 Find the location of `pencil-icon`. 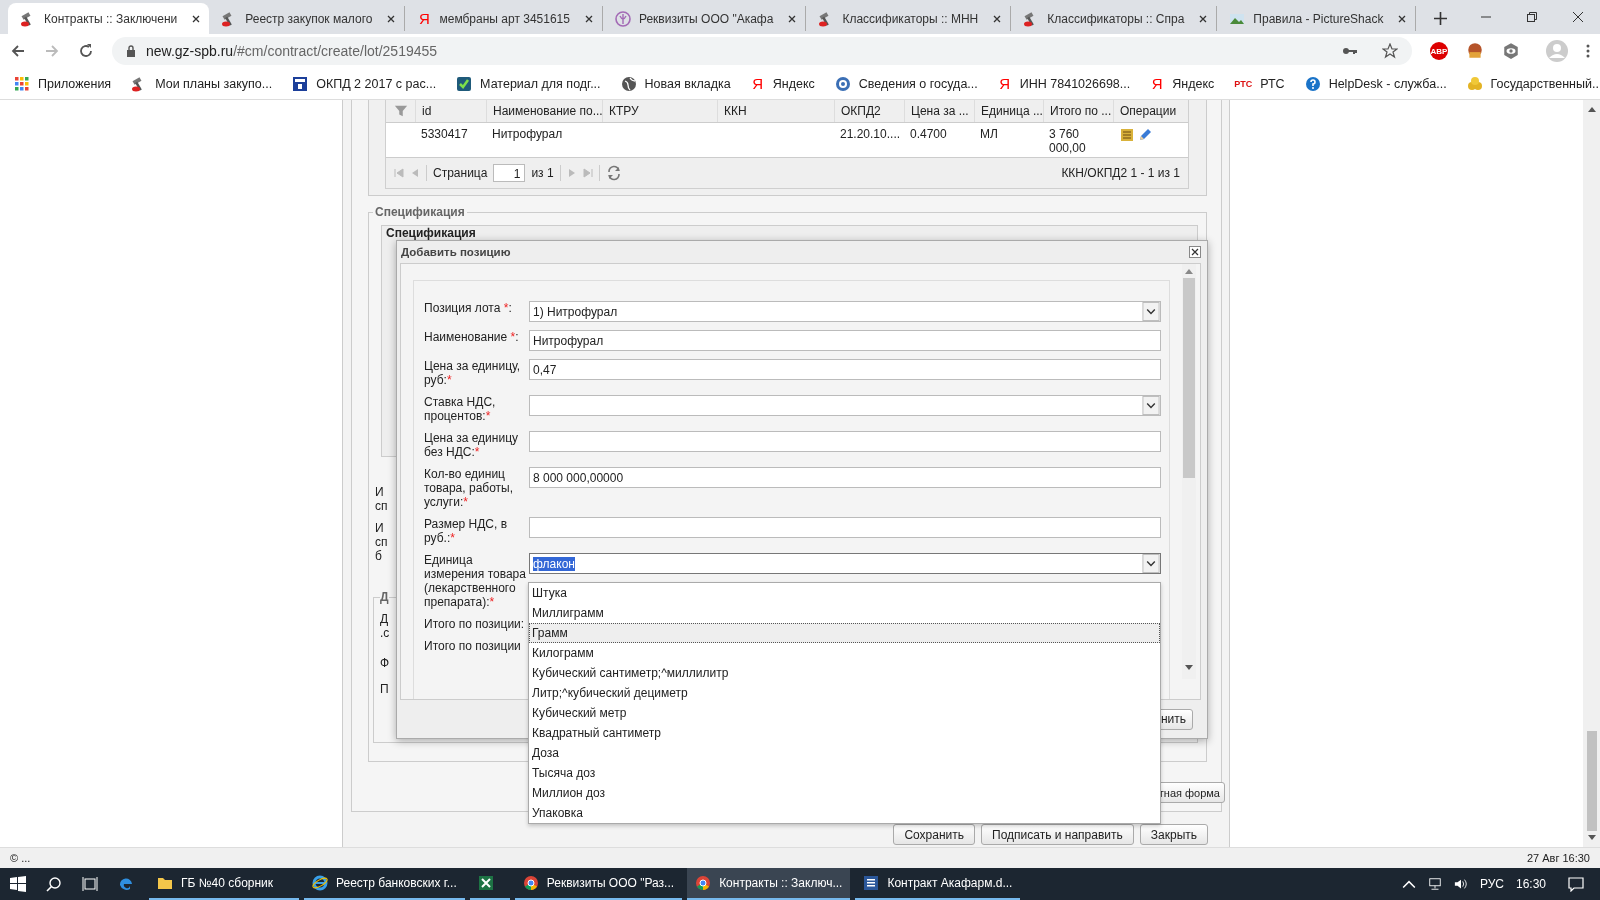

pencil-icon is located at coordinates (1145, 135).